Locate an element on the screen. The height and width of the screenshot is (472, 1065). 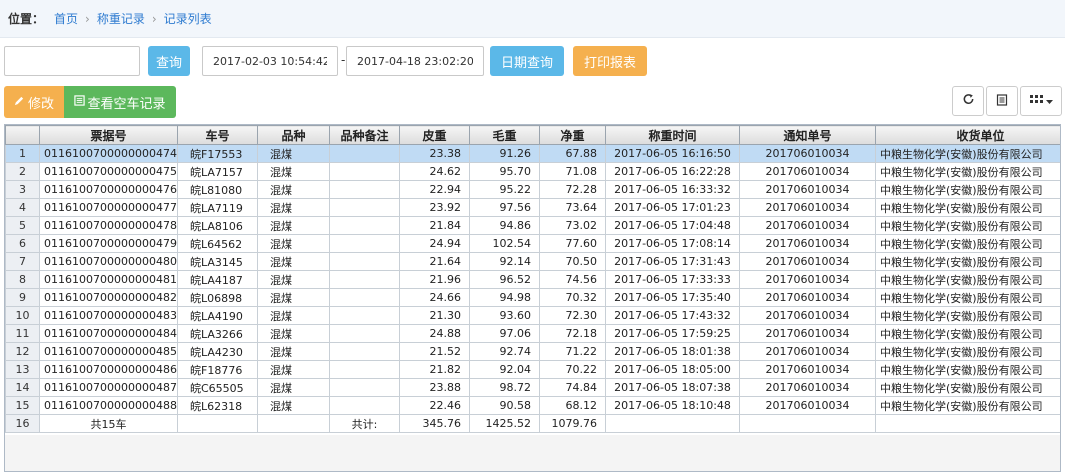
search-toolbar: 查询 - 日期查询 打印报表 is located at coordinates (534, 61).